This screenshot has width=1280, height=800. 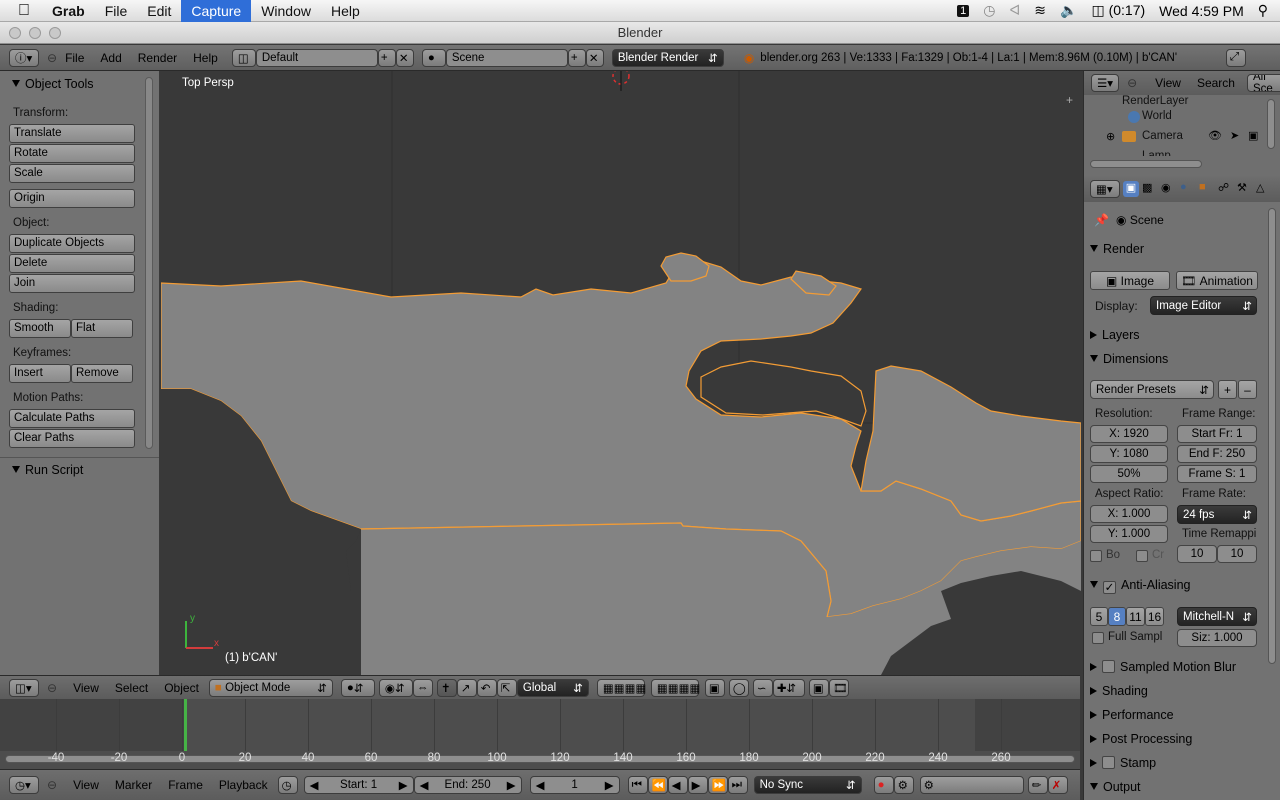 What do you see at coordinates (1135, 616) in the screenshot?
I see `aa-samples-11: 11` at bounding box center [1135, 616].